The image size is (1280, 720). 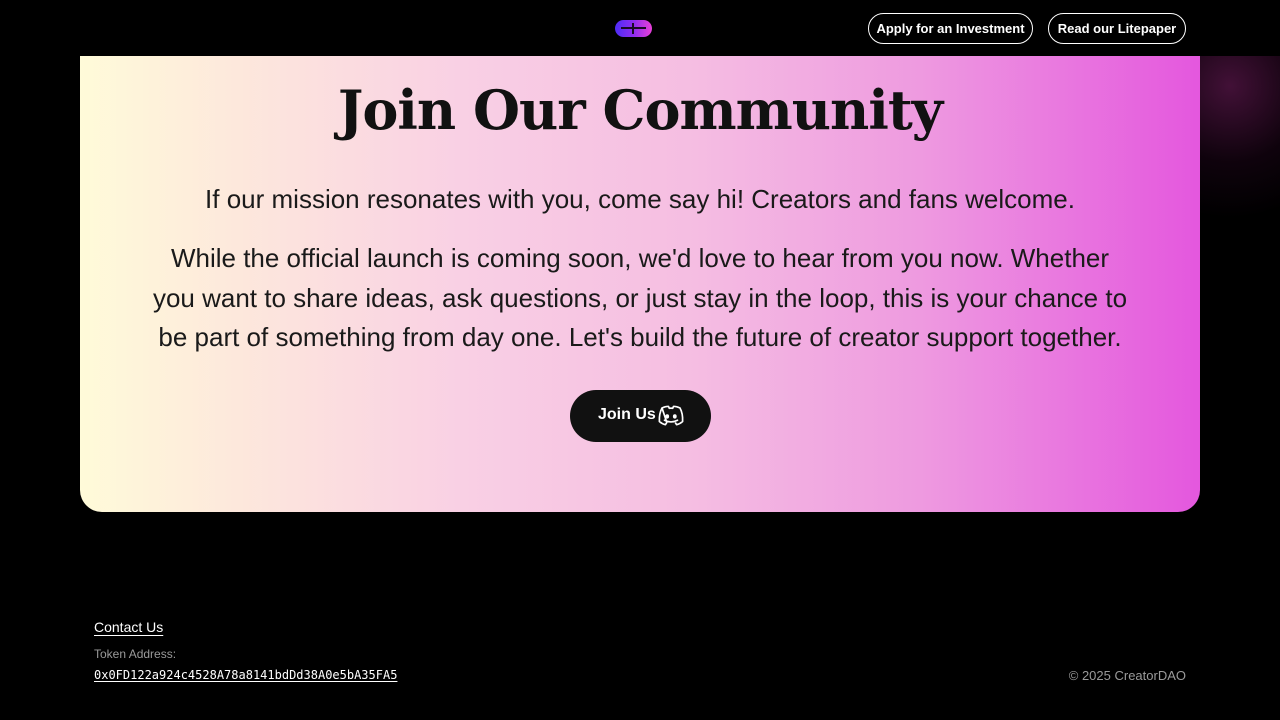 What do you see at coordinates (671, 415) in the screenshot?
I see `discord-icon` at bounding box center [671, 415].